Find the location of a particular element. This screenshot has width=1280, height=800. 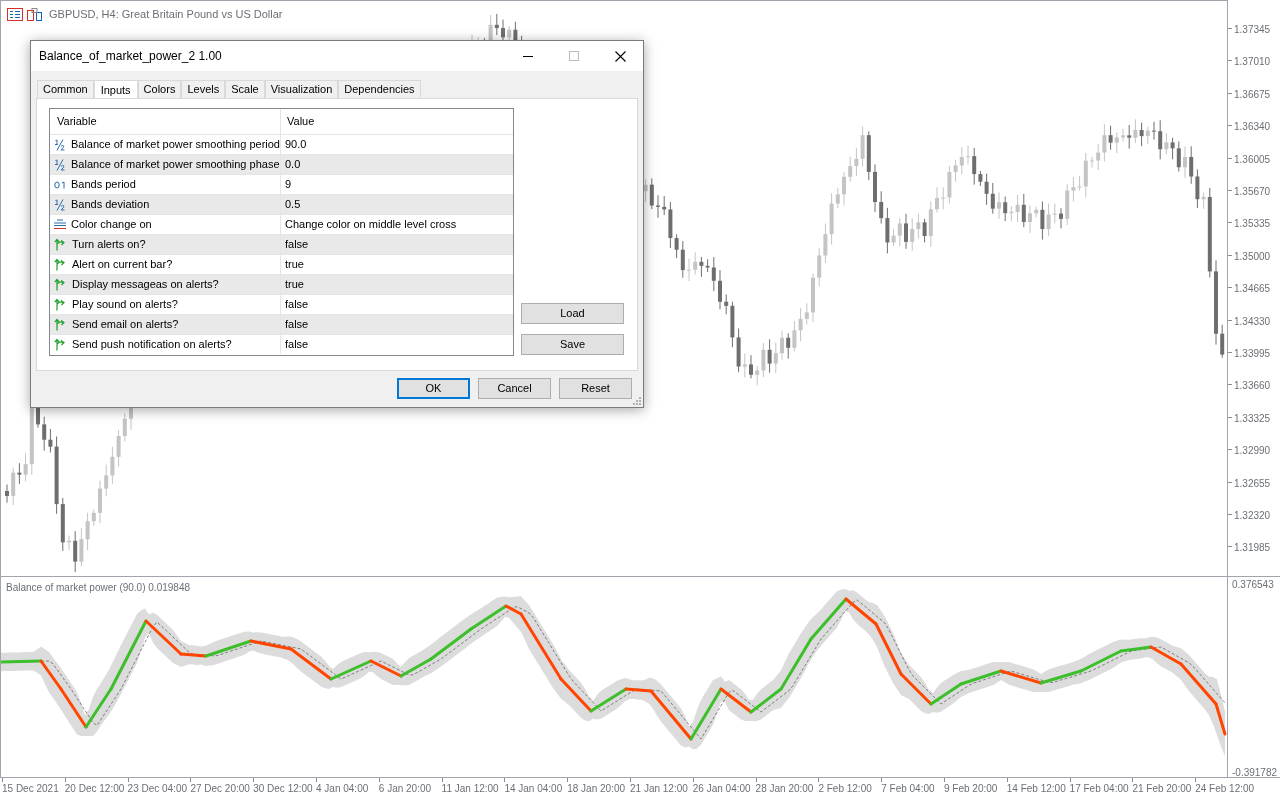

dialog-button: Cancel is located at coordinates (514, 388).